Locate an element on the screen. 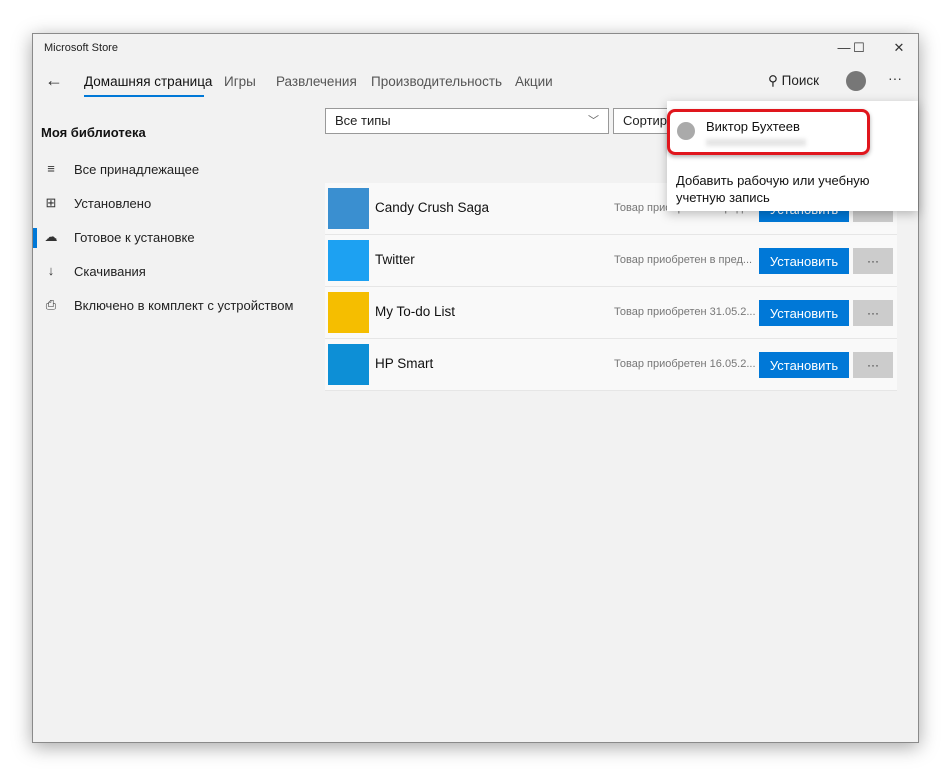  app-name: Twitter is located at coordinates (395, 259).